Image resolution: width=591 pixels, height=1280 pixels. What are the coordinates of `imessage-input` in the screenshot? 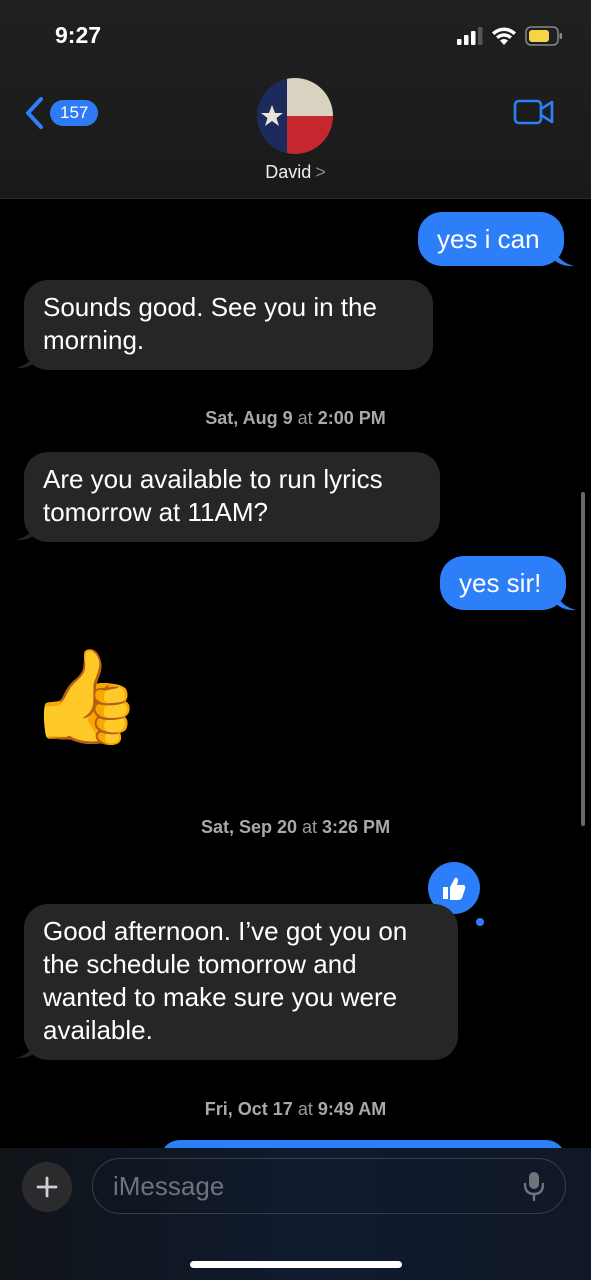 It's located at (329, 1186).